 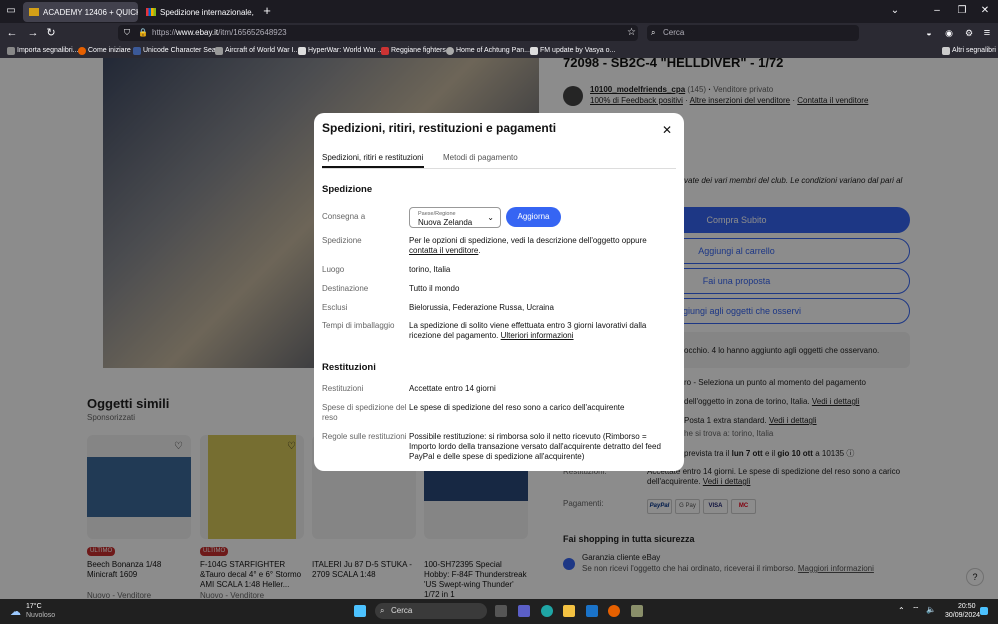 What do you see at coordinates (437, 214) in the screenshot?
I see `country-select-label: Paese/Regione` at bounding box center [437, 214].